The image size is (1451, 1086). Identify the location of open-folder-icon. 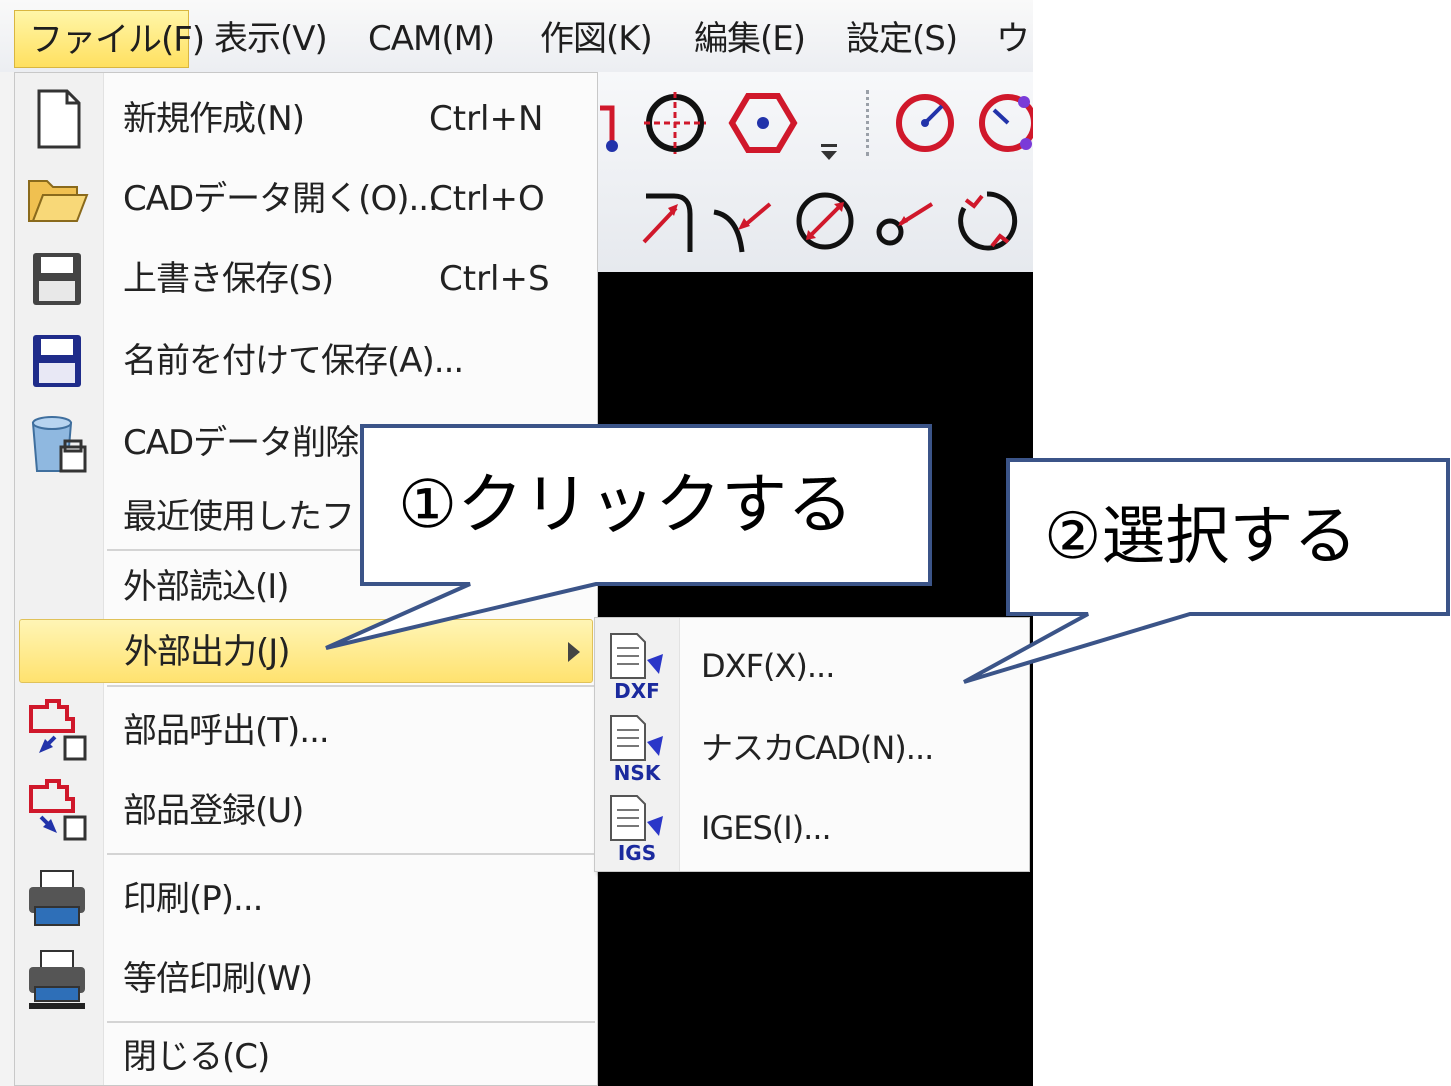
(58, 201).